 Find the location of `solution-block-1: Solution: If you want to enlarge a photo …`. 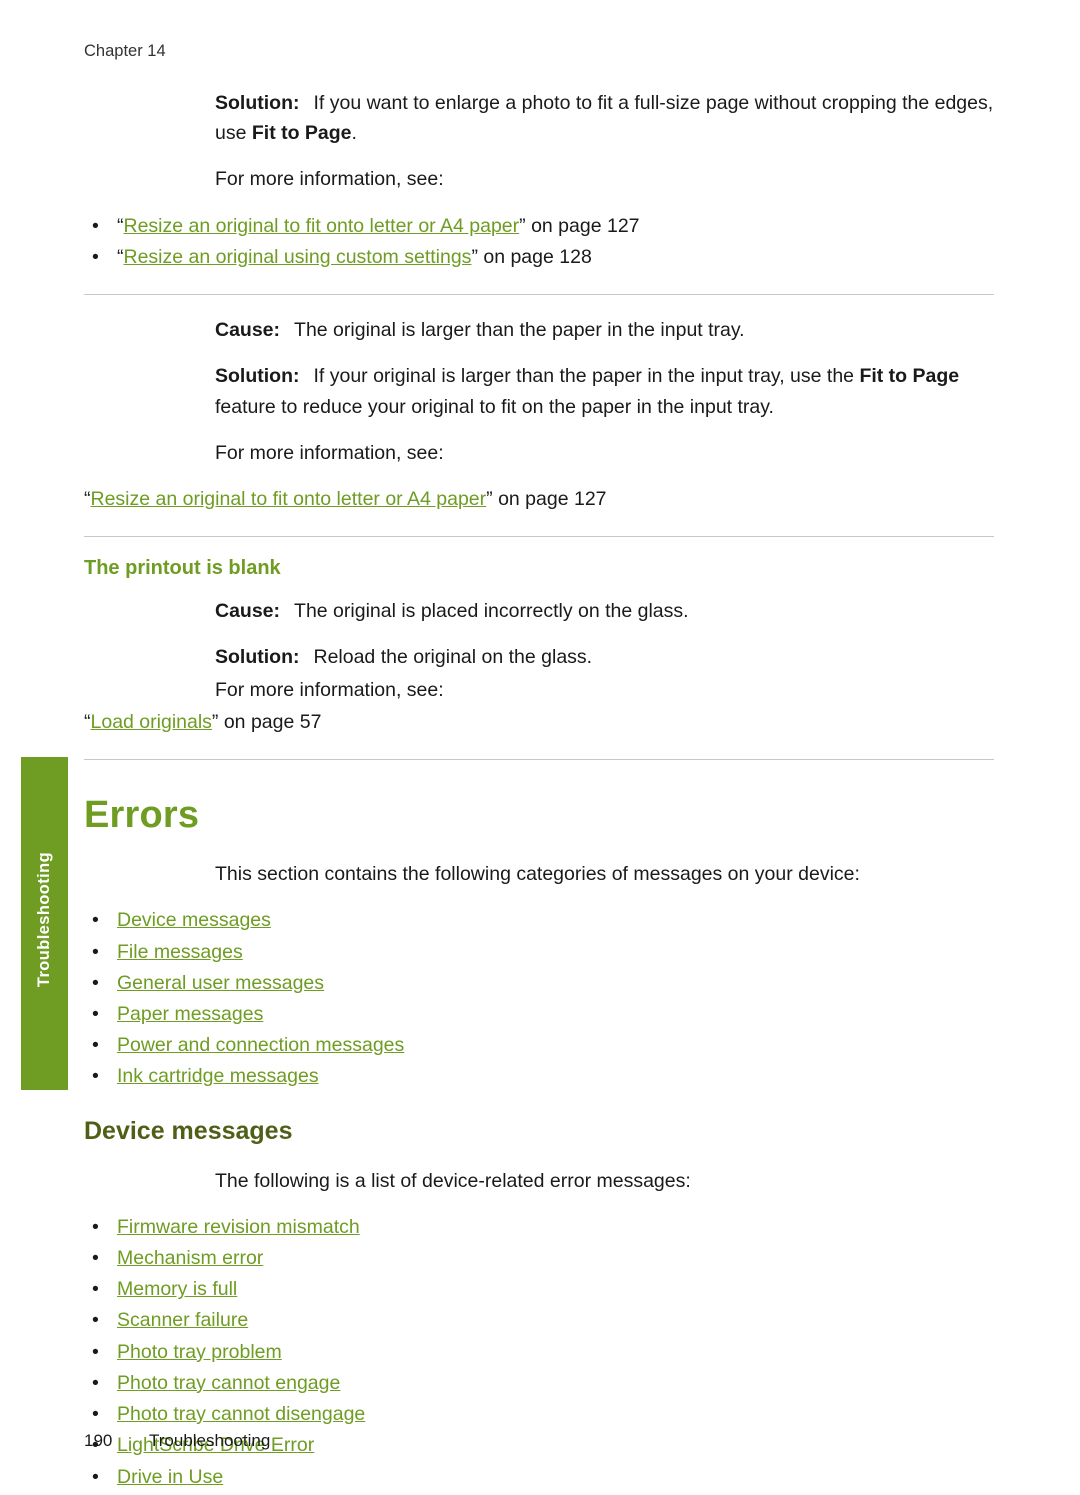

solution-block-1: Solution: If you want to enlarge a photo … is located at coordinates (539, 180).